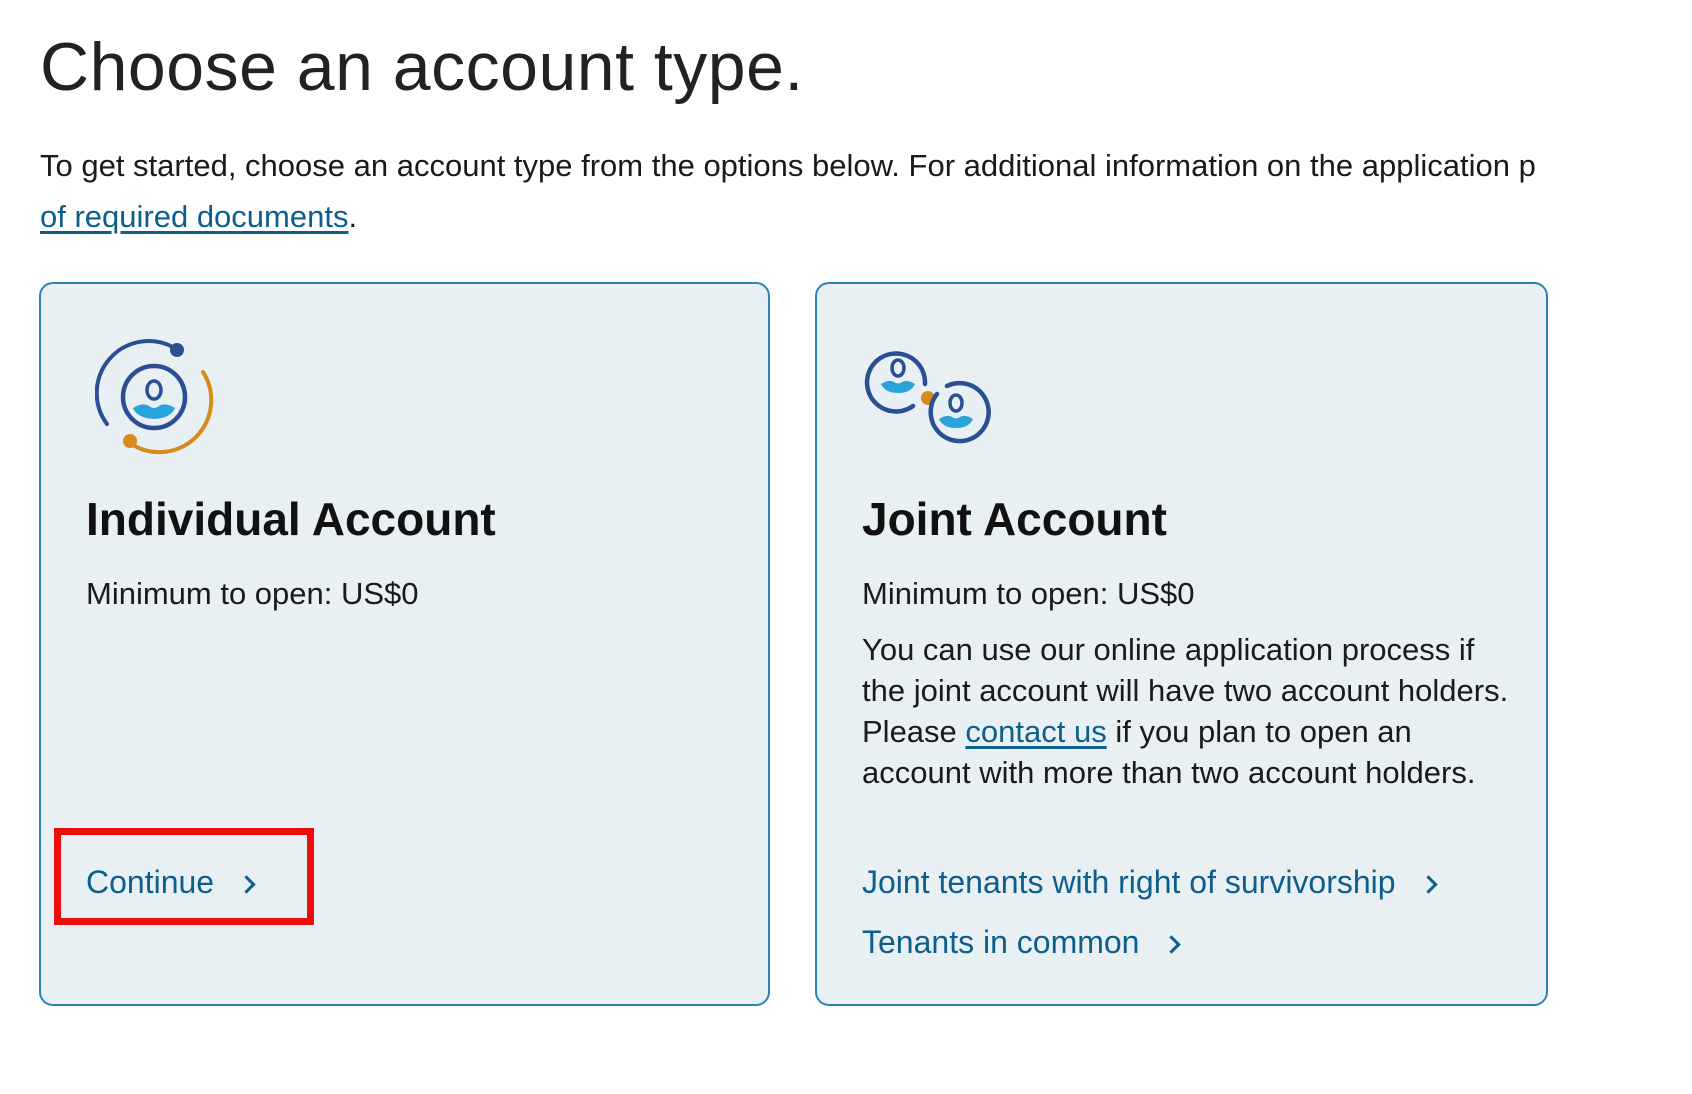 This screenshot has height=1094, width=1692. I want to click on tenants-in-common-label: Tenants in common, so click(1001, 942).